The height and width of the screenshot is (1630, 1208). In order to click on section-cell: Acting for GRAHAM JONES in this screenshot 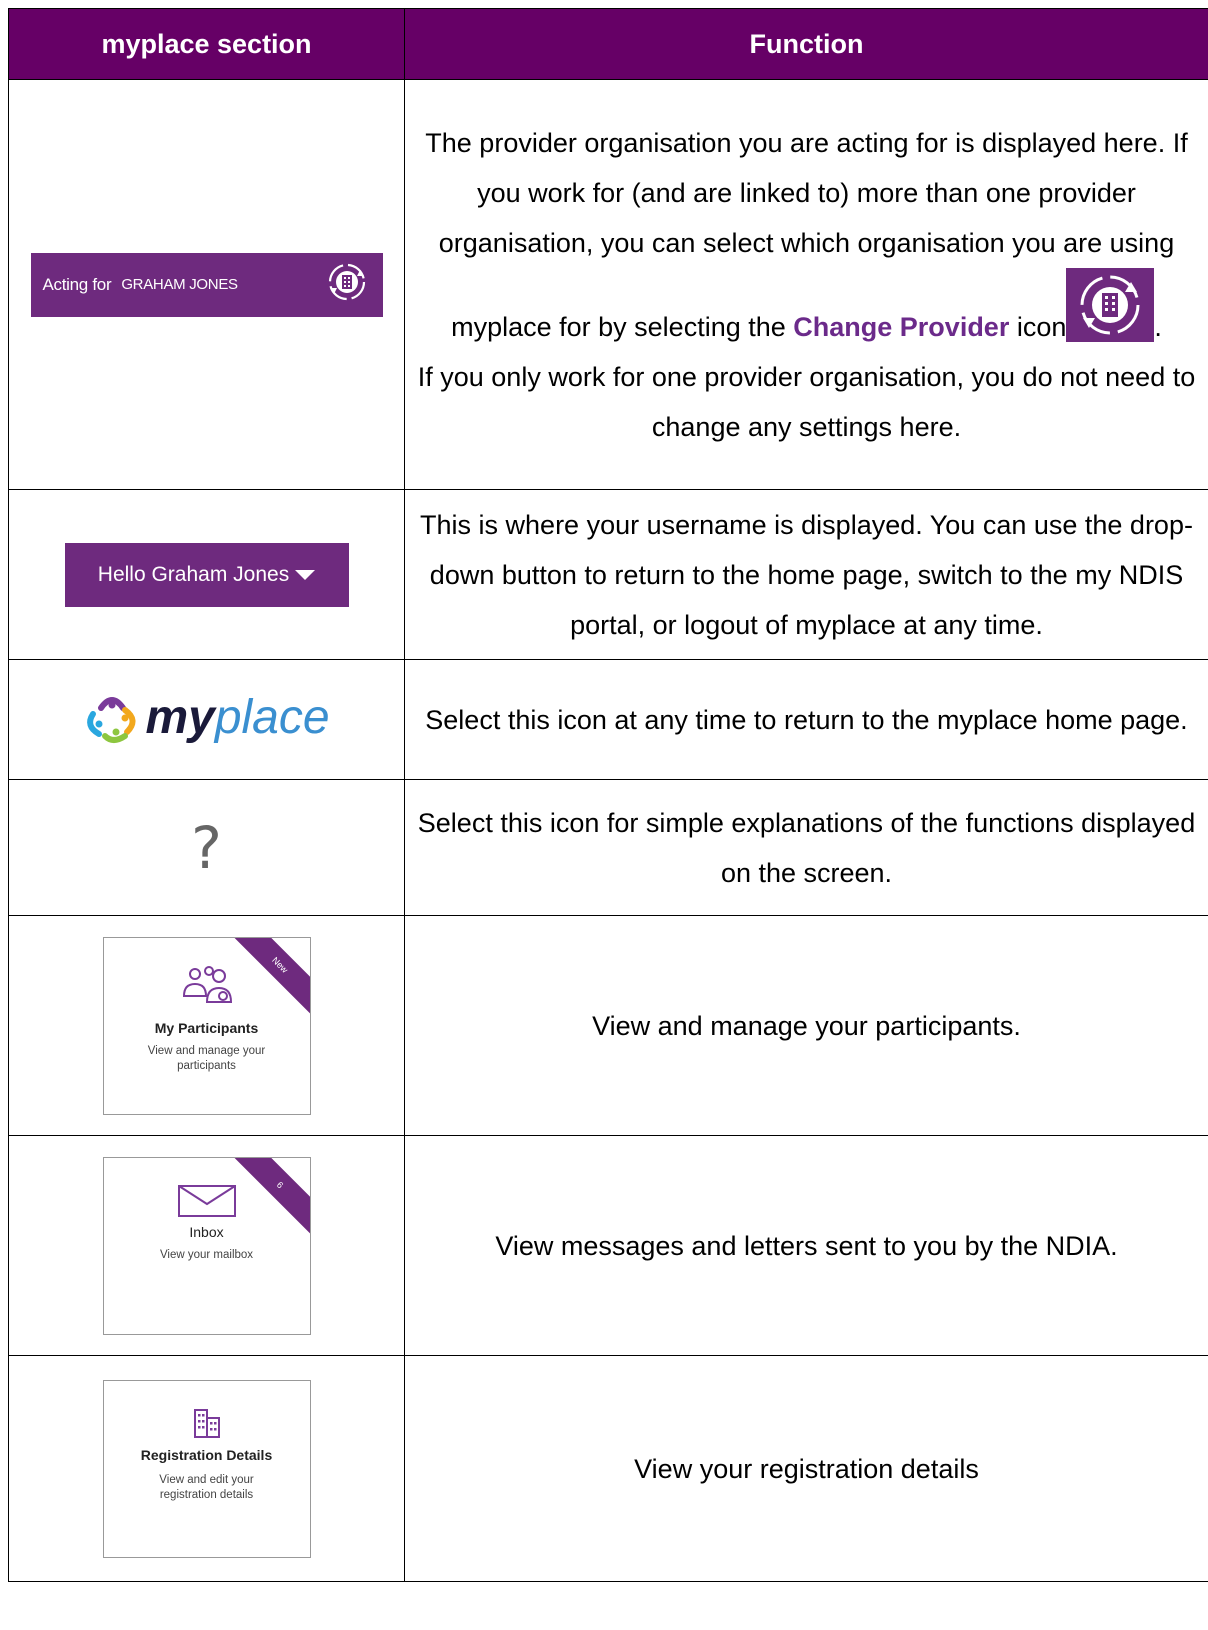, I will do `click(206, 284)`.